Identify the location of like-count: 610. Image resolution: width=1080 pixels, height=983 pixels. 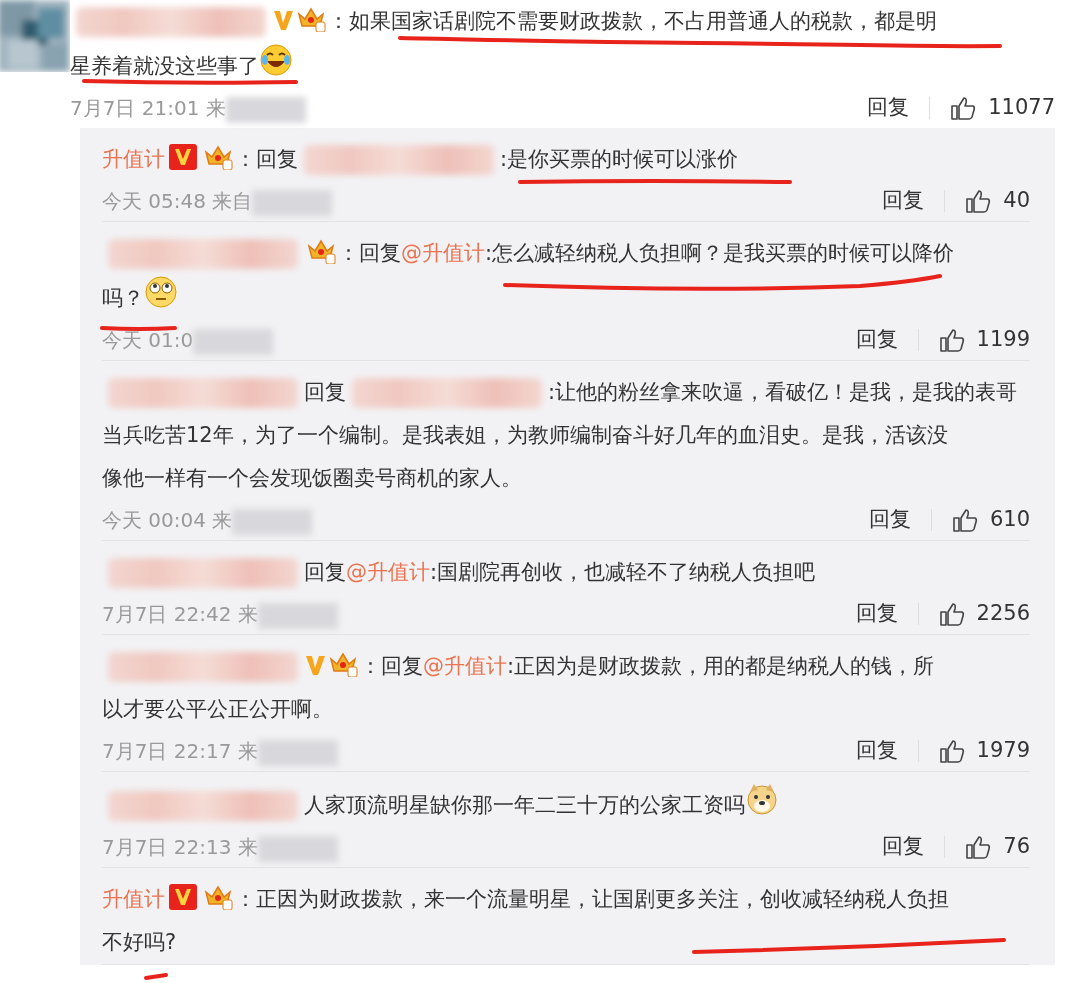
(1009, 520).